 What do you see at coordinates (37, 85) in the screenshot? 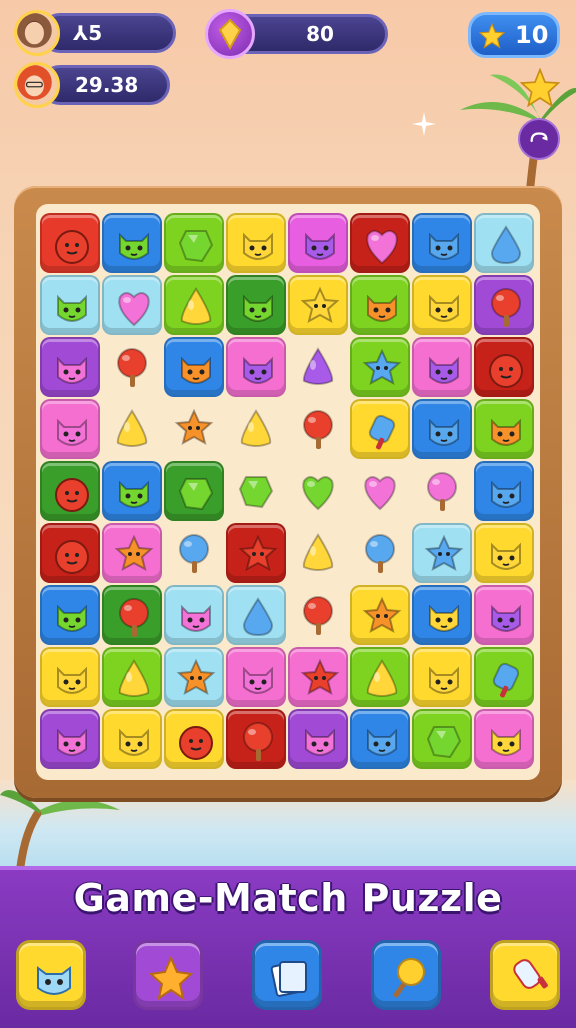
I see `player2-avatar` at bounding box center [37, 85].